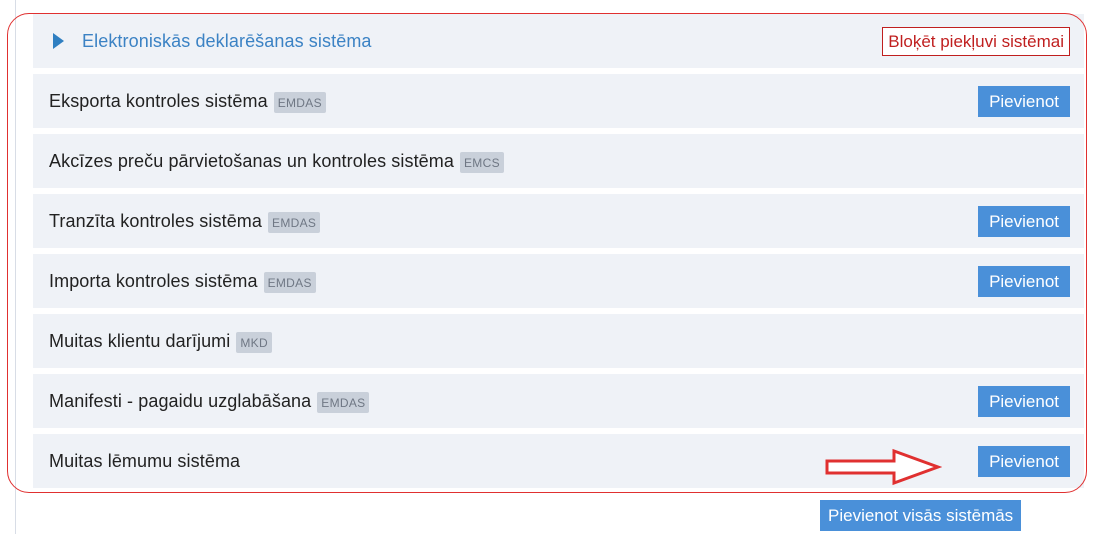 This screenshot has width=1095, height=534. Describe the element at coordinates (15, 267) in the screenshot. I see `left-divider` at that location.